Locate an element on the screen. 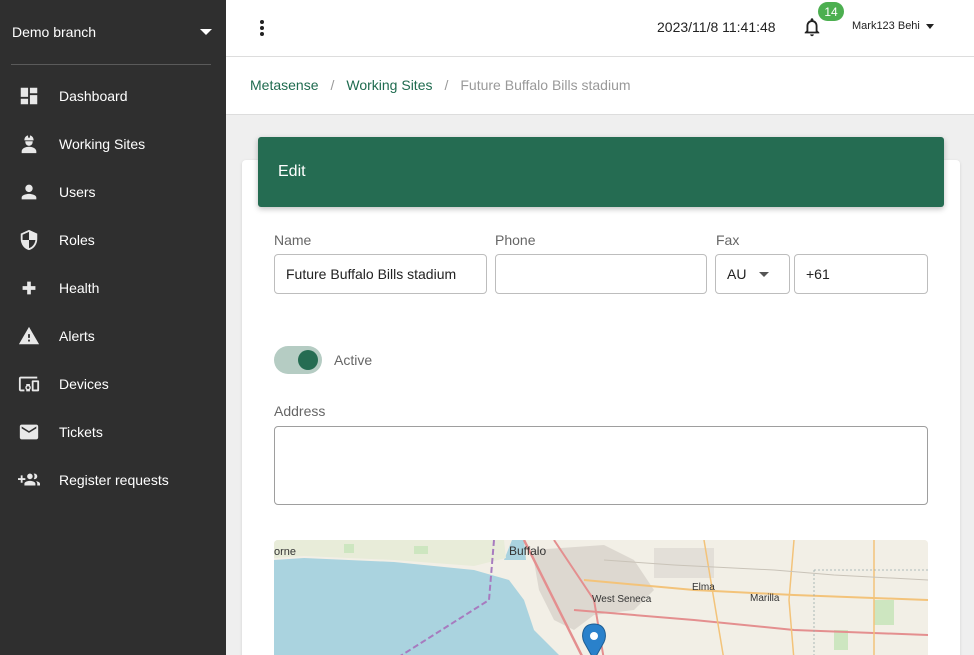  address-label: Address is located at coordinates (300, 411).